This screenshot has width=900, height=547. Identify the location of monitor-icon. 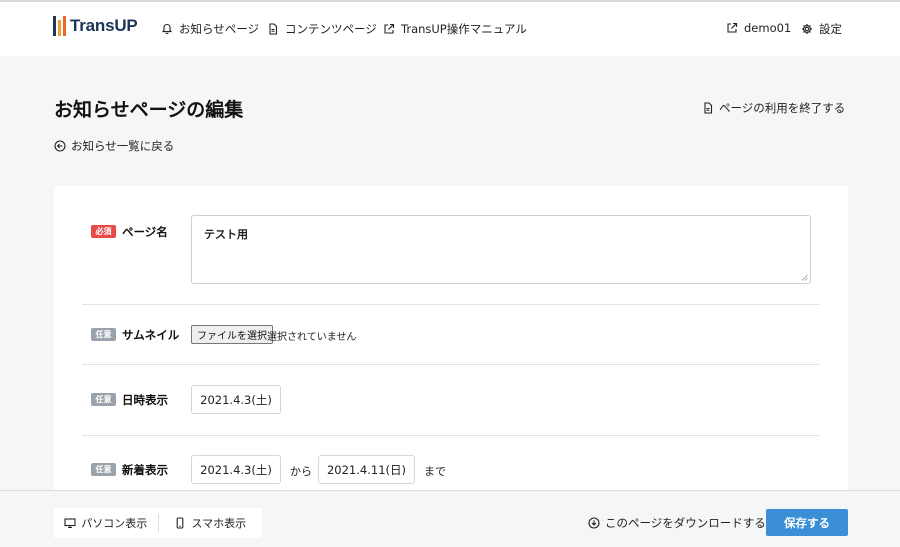
(70, 523).